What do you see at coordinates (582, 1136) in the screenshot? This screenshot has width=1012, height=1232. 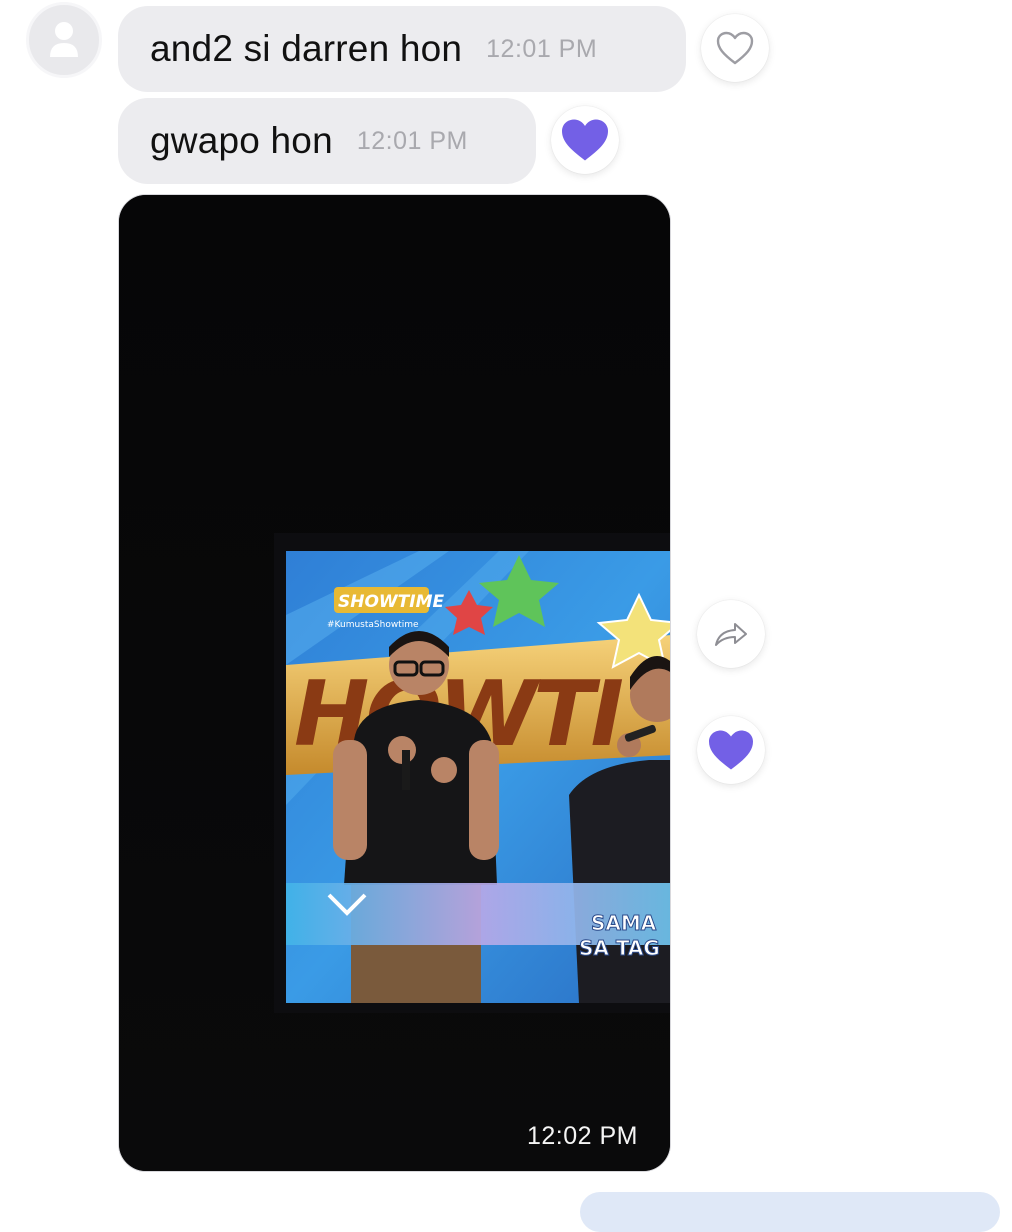 I see `message-timestamp: 12:02 PM` at bounding box center [582, 1136].